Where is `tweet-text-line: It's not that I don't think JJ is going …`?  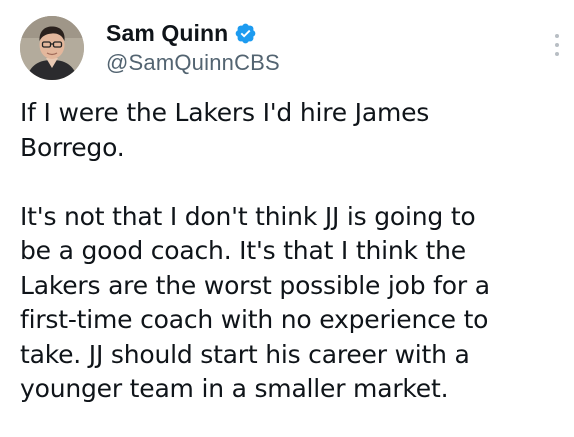 tweet-text-line: It's not that I don't think JJ is going … is located at coordinates (248, 216).